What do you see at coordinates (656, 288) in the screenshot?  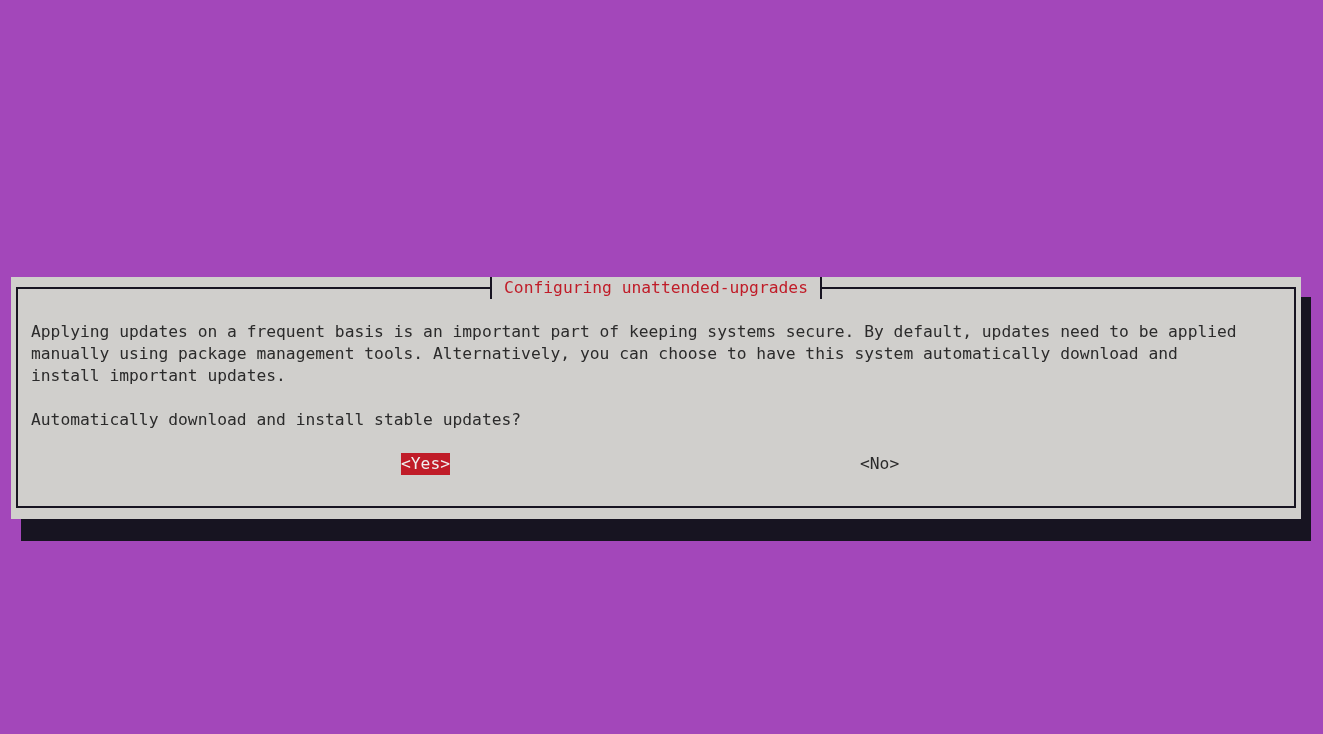 I see `dialog-title: Configuring unattended-upgrades` at bounding box center [656, 288].